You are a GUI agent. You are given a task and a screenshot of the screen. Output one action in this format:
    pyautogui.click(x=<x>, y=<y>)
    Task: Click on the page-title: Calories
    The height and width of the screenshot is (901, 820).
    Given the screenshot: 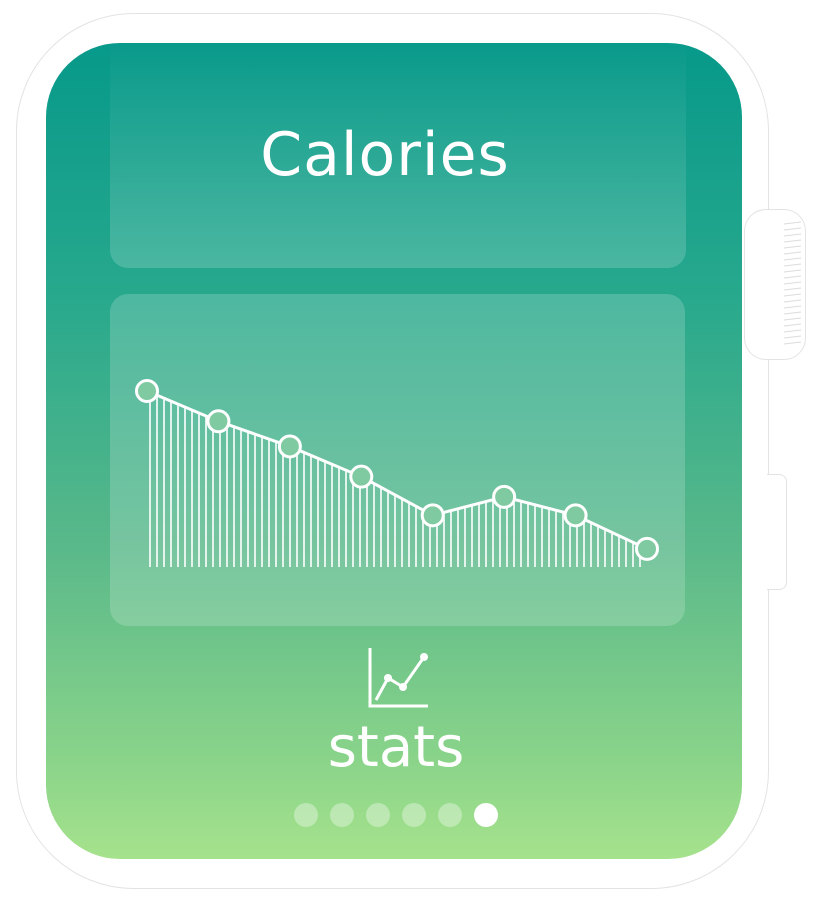 What is the action you would take?
    pyautogui.click(x=385, y=155)
    